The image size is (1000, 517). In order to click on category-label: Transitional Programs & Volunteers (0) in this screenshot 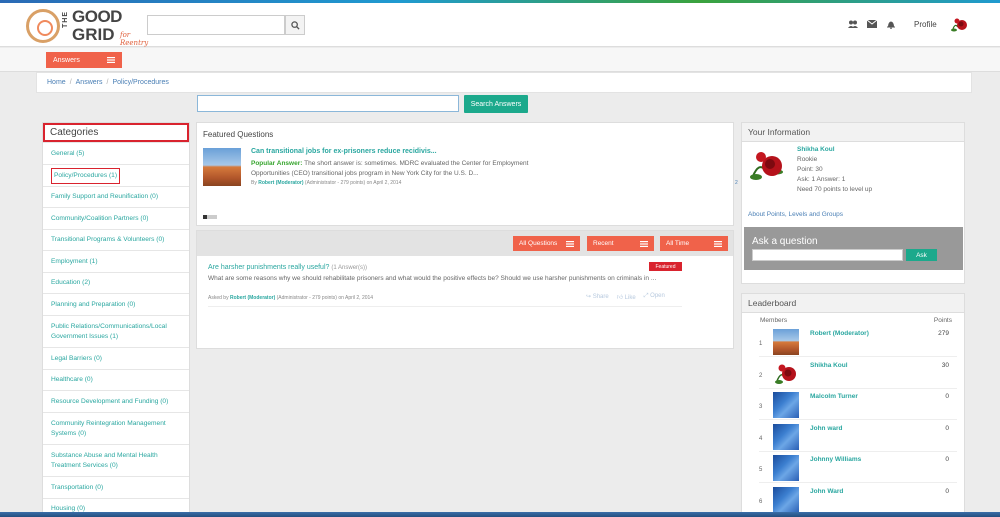, I will do `click(107, 240)`.